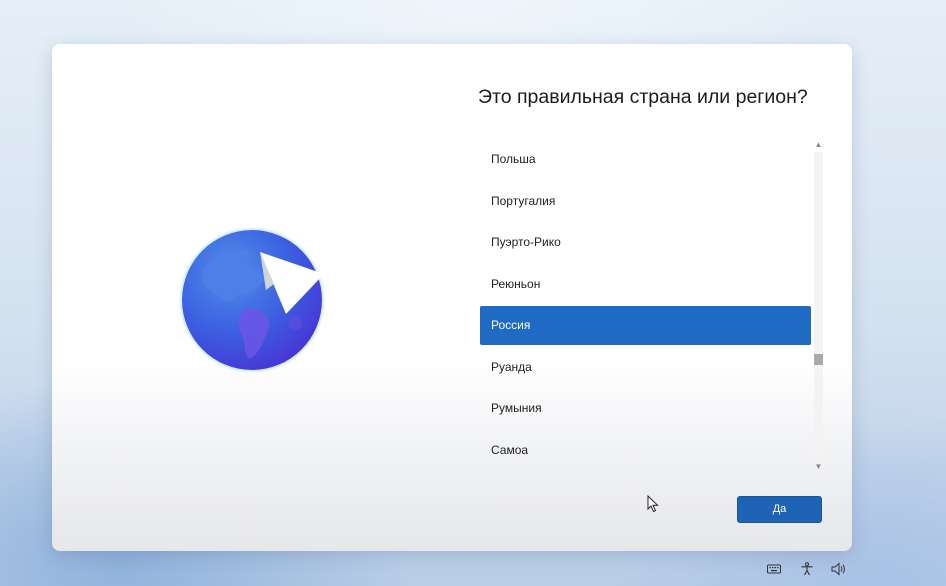  I want to click on globe-illustration, so click(252, 300).